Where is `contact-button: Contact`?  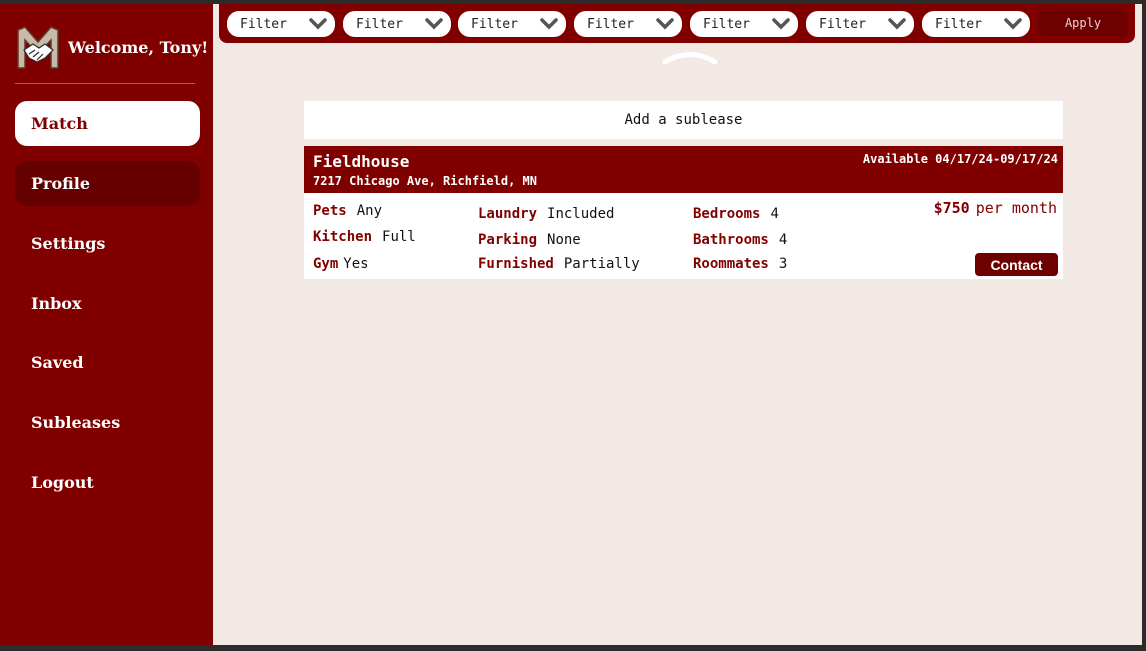
contact-button: Contact is located at coordinates (1016, 264).